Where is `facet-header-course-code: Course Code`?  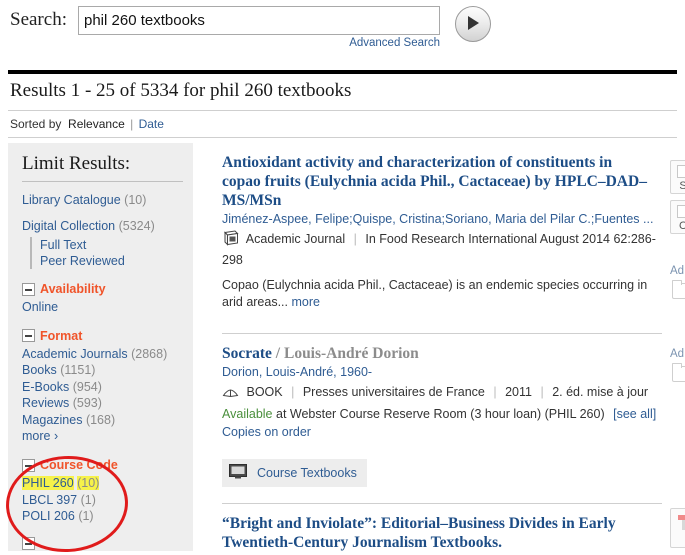
facet-header-course-code: Course Code is located at coordinates (107, 465).